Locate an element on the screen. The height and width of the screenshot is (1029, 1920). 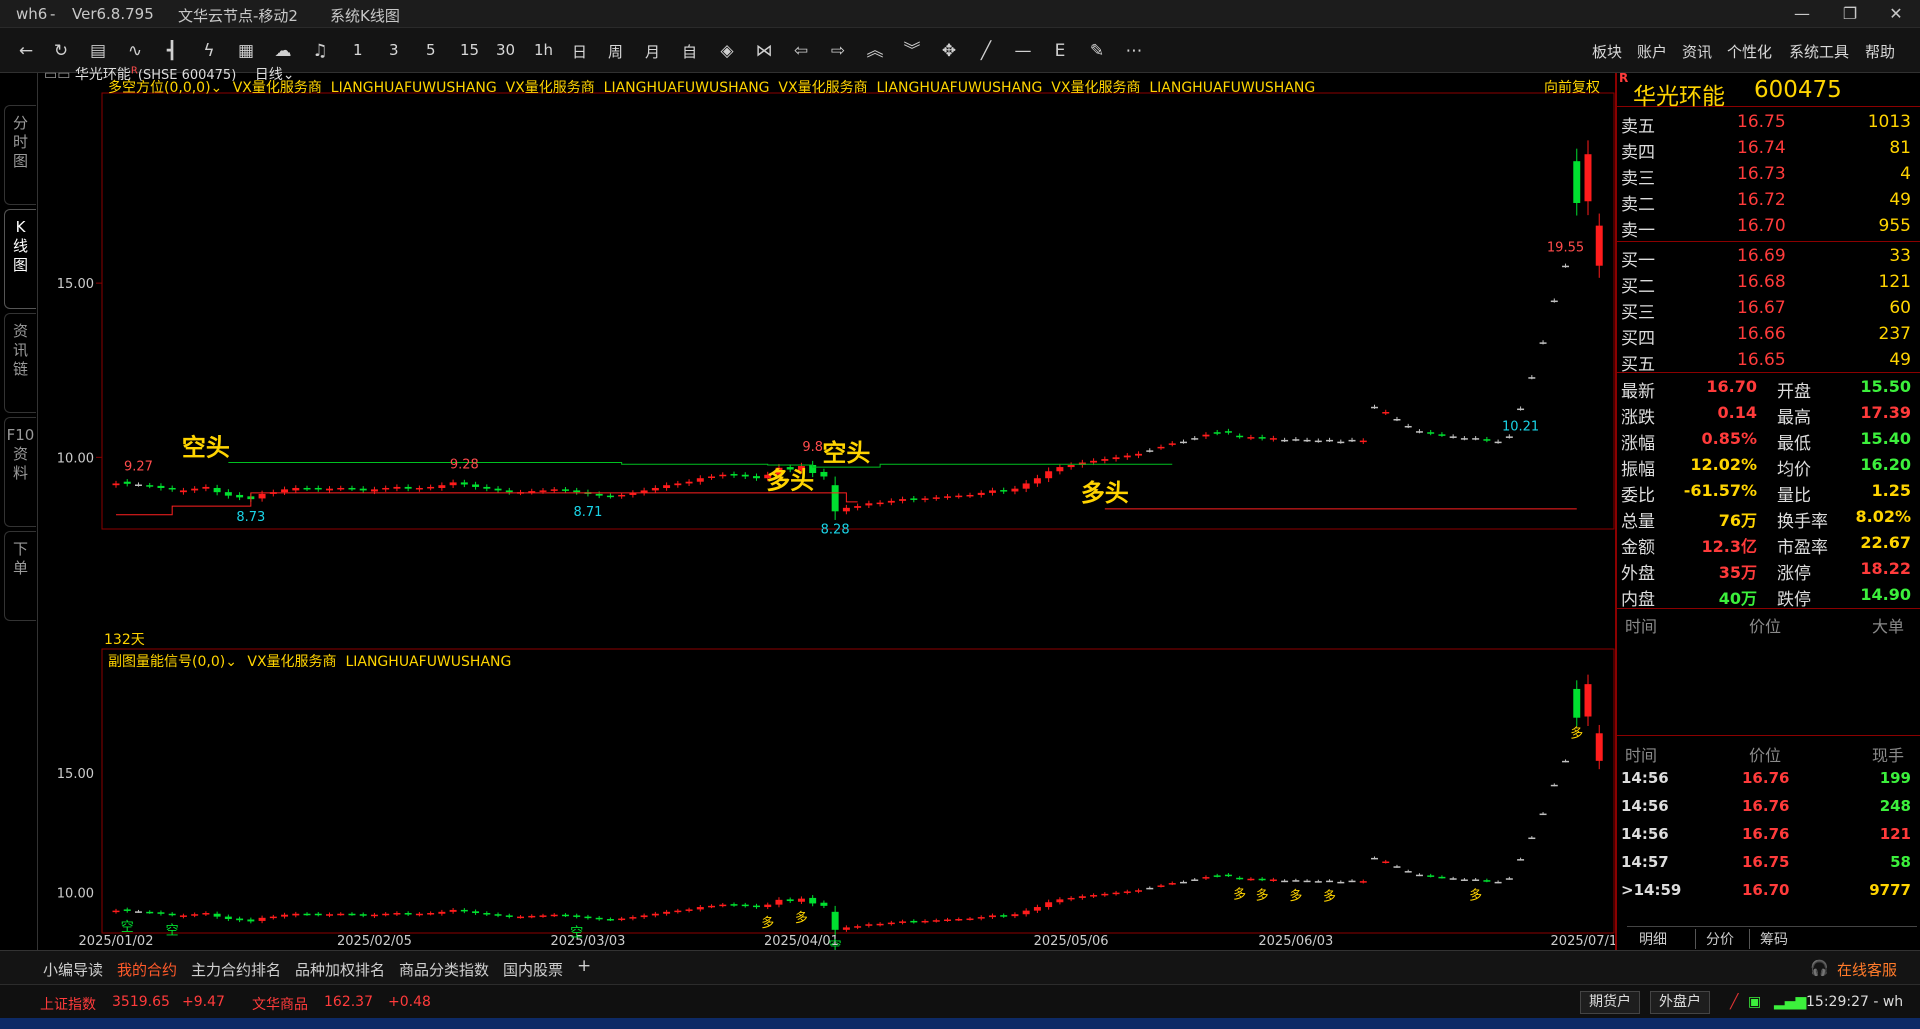
stat-row: 金额 12.3亿 市盈率 22.67 is located at coordinates (1767, 544).